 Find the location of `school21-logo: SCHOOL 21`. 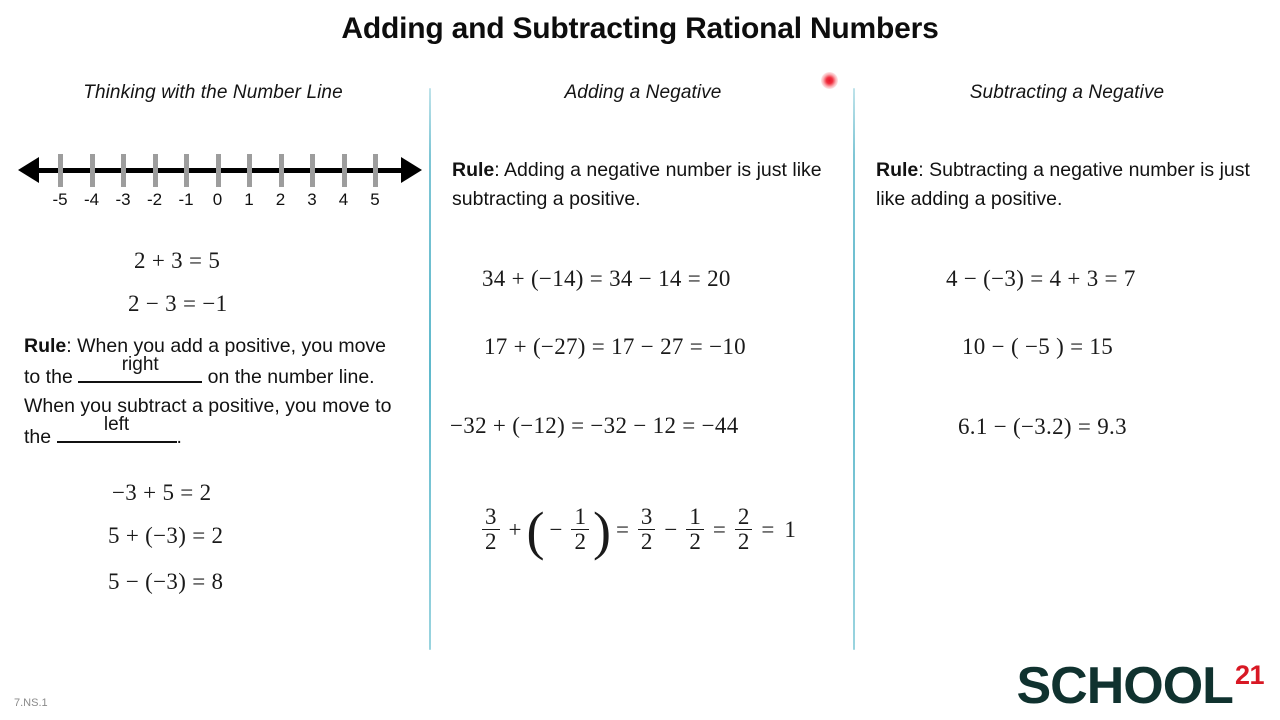

school21-logo: SCHOOL 21 is located at coordinates (1141, 686).